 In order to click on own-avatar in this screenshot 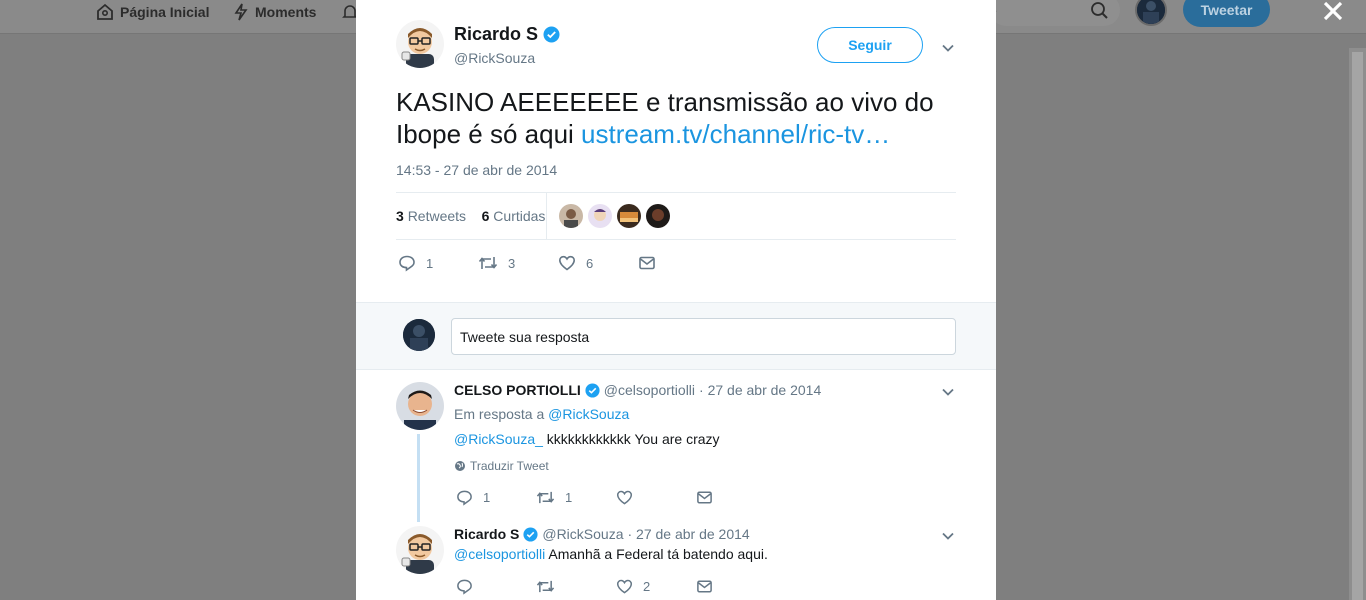, I will do `click(419, 335)`.